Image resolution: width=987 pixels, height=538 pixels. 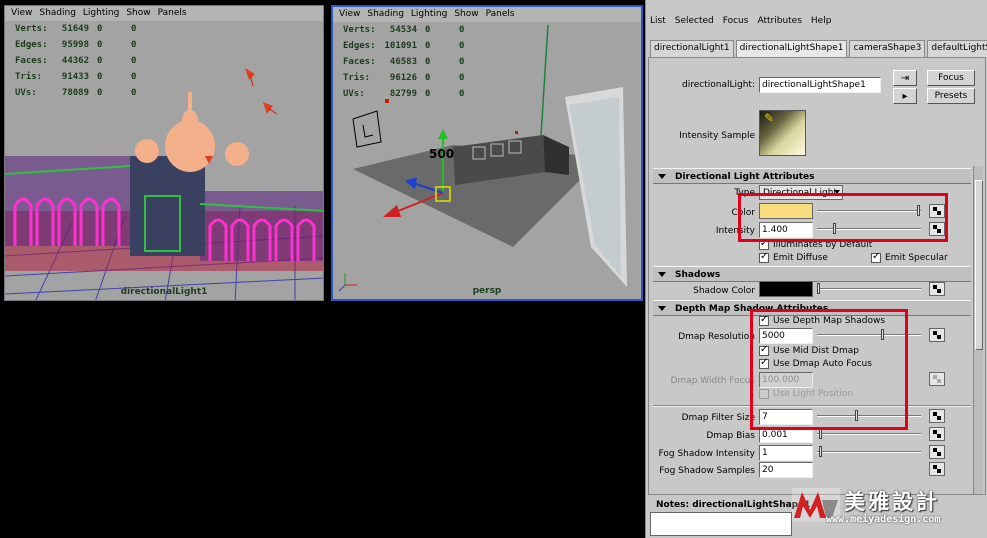 What do you see at coordinates (721, 524) in the screenshot?
I see `notes-textarea` at bounding box center [721, 524].